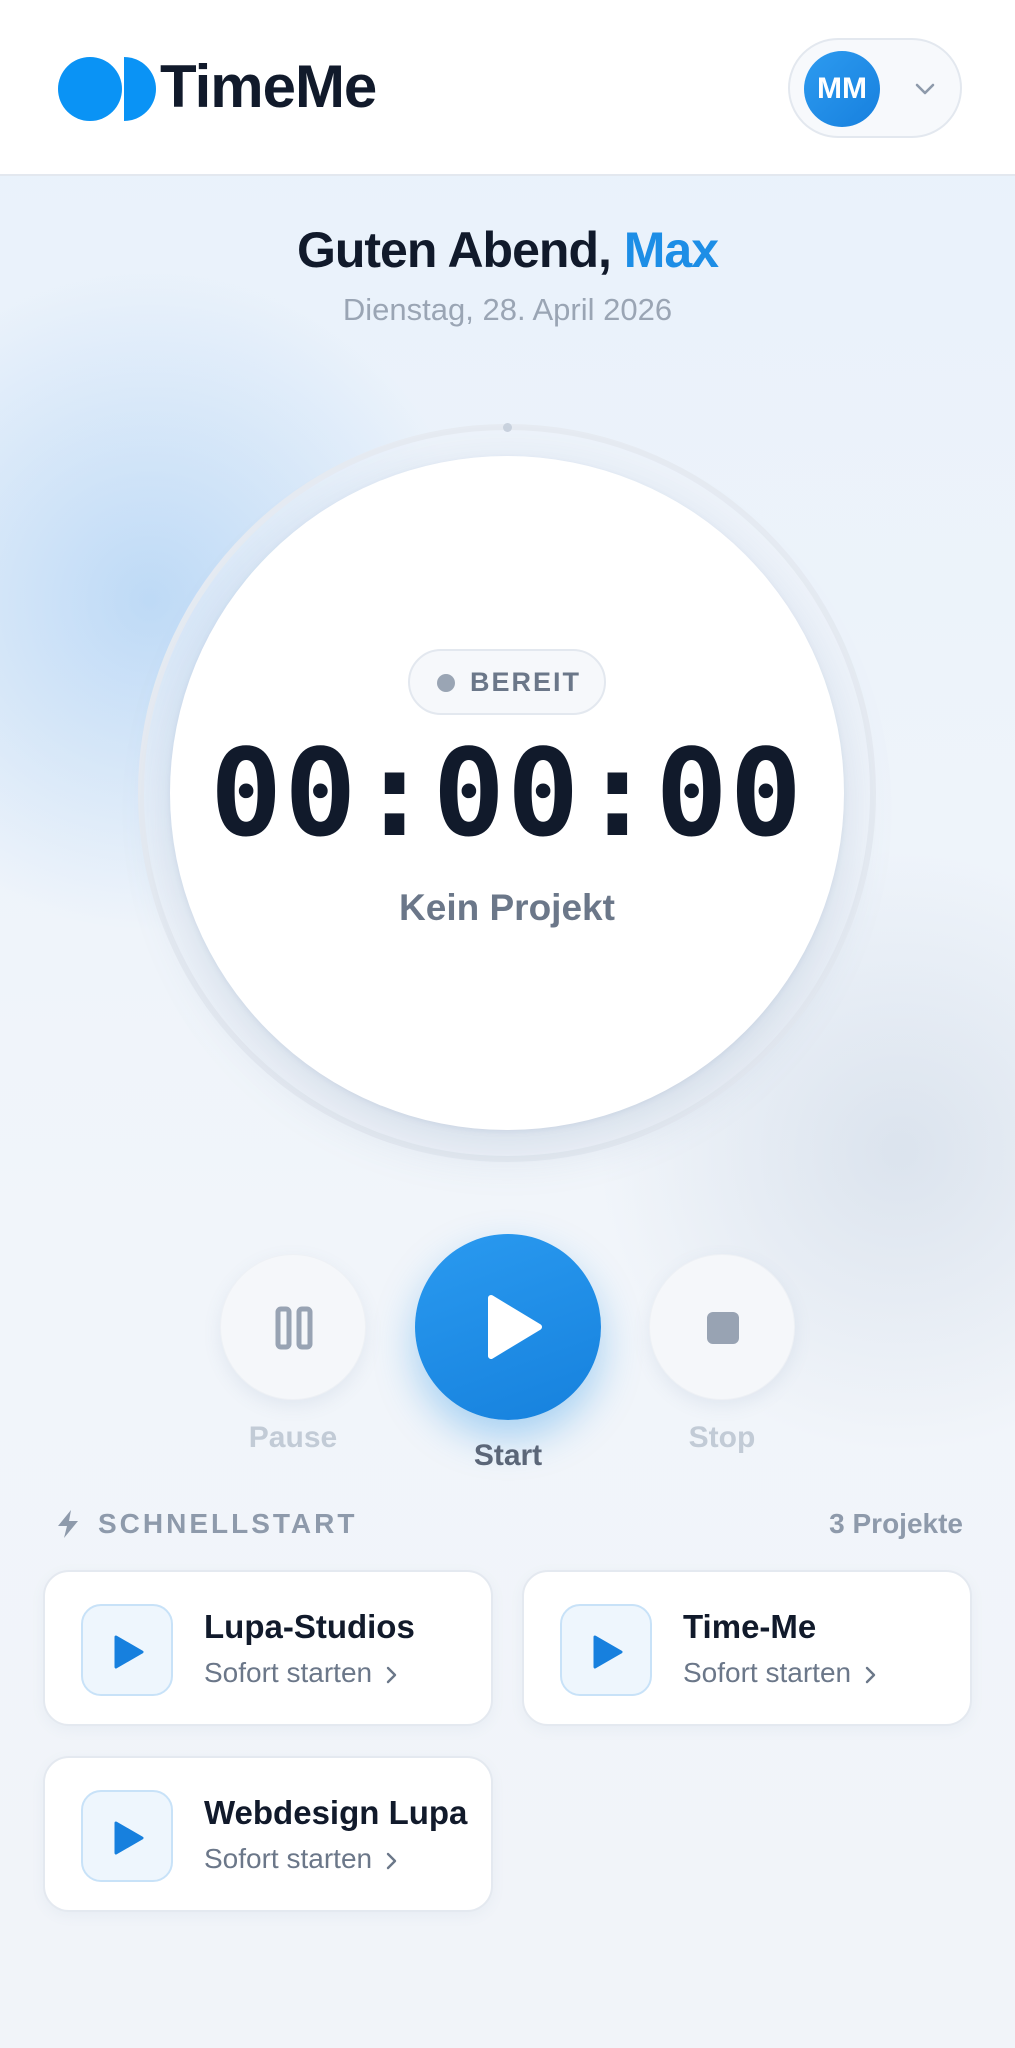  What do you see at coordinates (526, 682) in the screenshot?
I see `status-text: BEREIT` at bounding box center [526, 682].